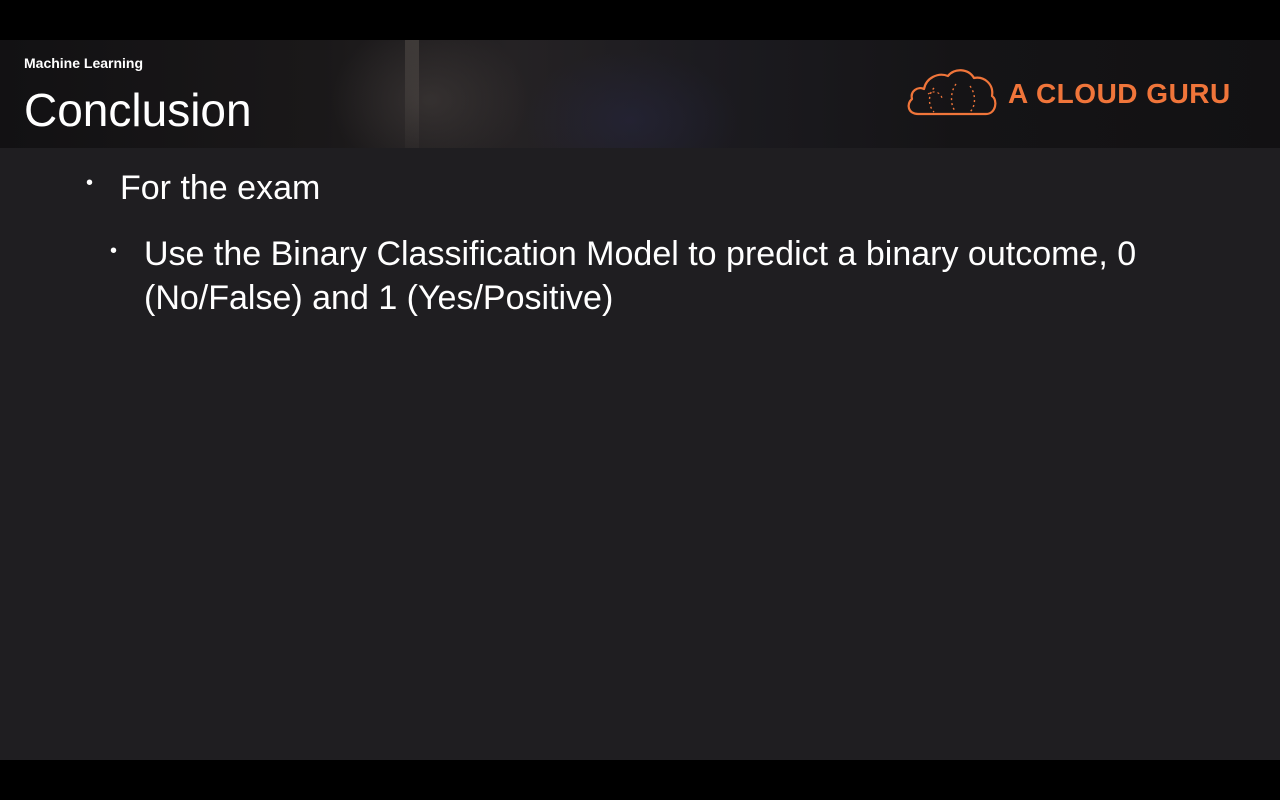  I want to click on slide-header: Machine Learning Conclusion A CLOUD GURU, so click(640, 94).